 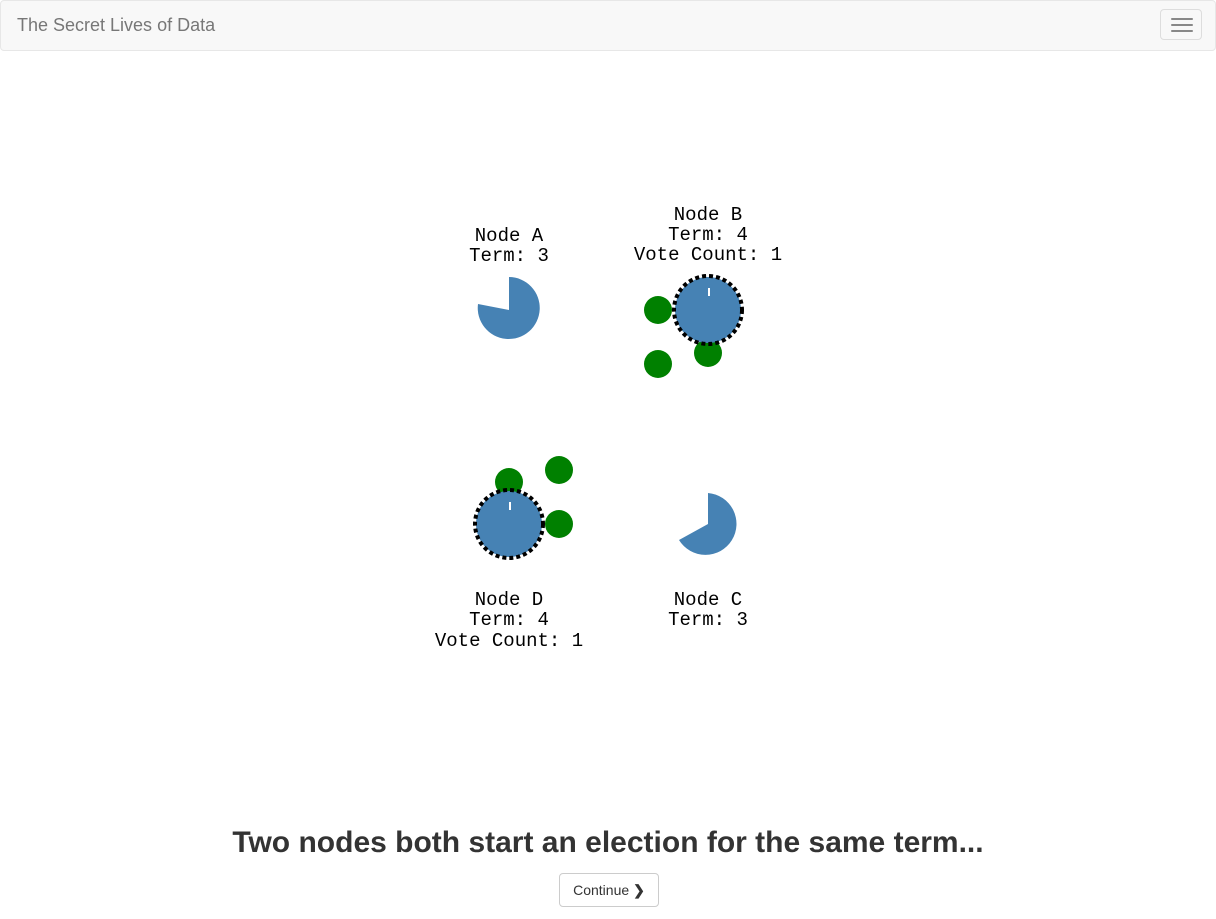 I want to click on node-d-term: Term: 4, so click(x=509, y=620).